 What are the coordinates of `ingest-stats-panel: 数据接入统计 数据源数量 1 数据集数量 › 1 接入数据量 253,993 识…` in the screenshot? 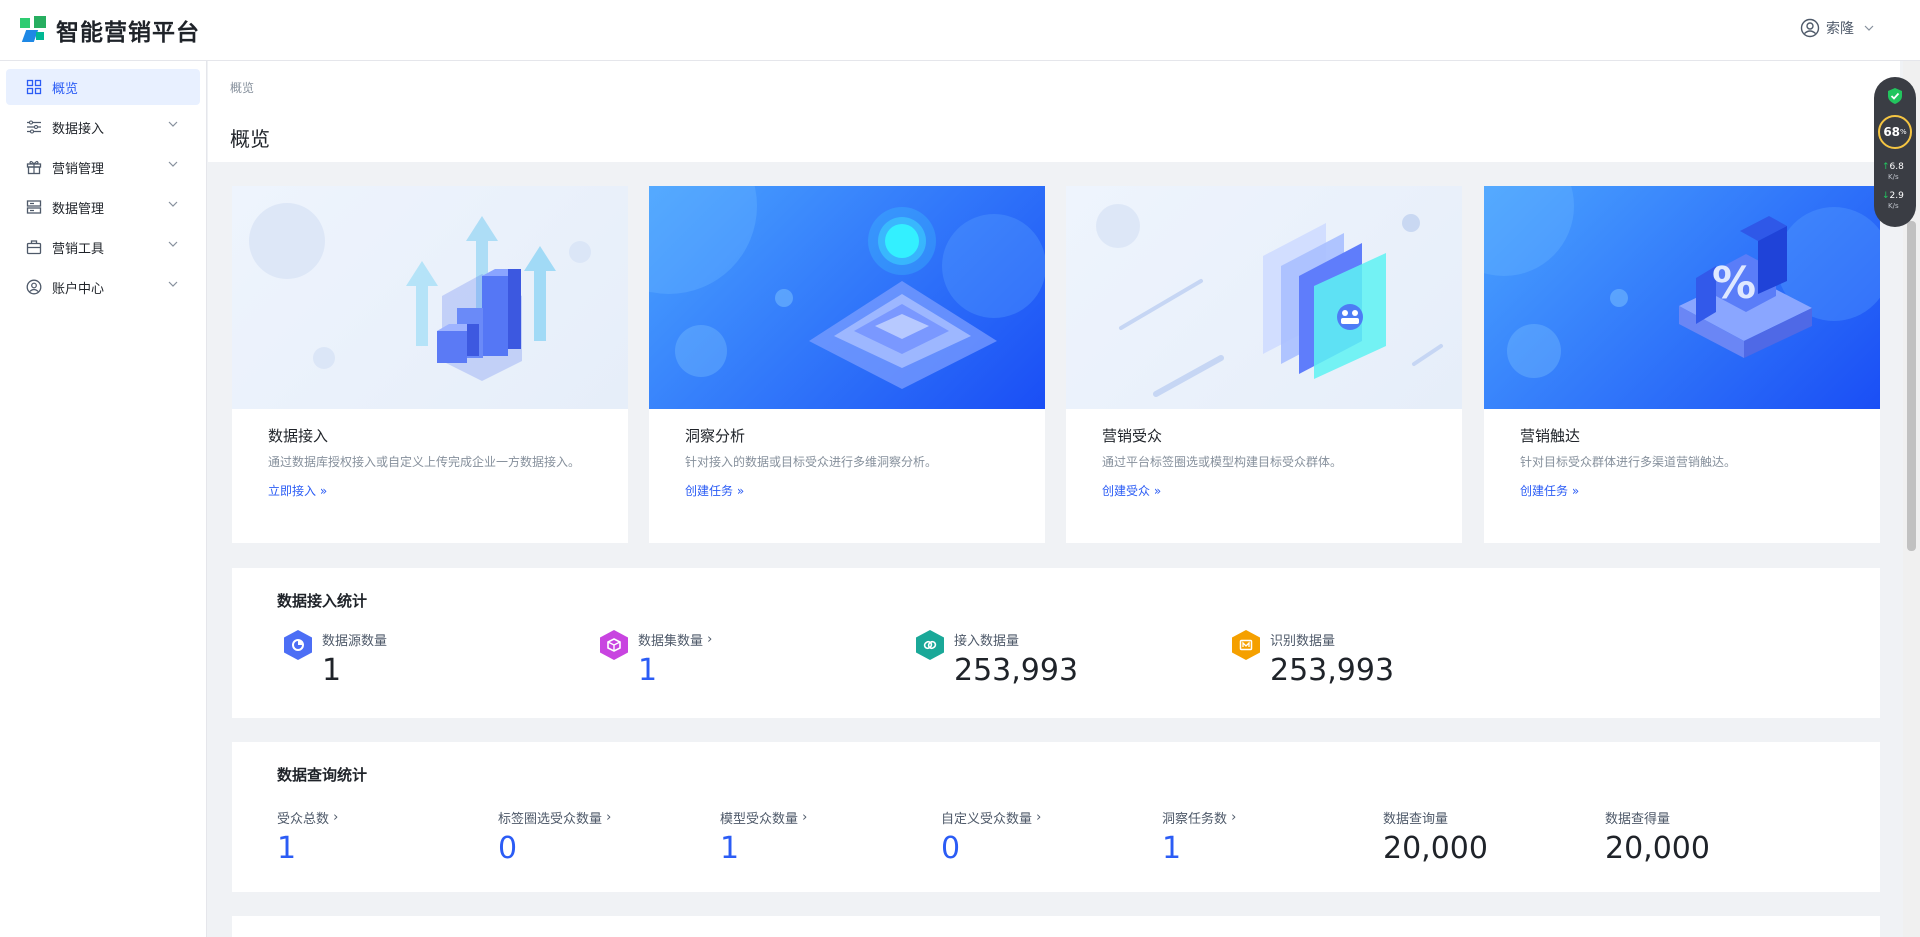 It's located at (1056, 643).